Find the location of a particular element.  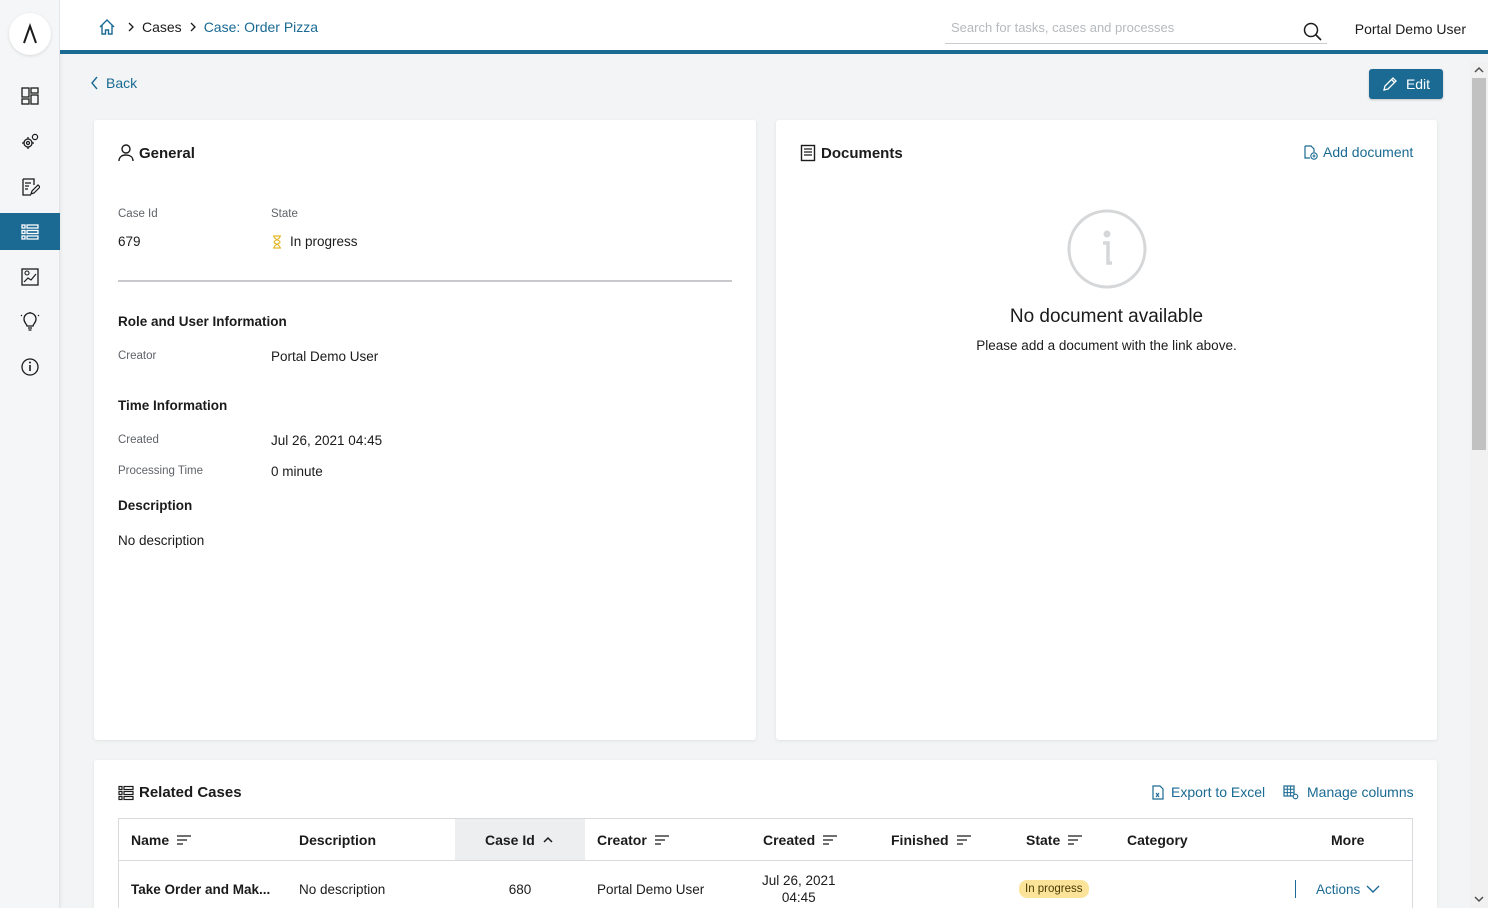

search-input is located at coordinates (1115, 27).